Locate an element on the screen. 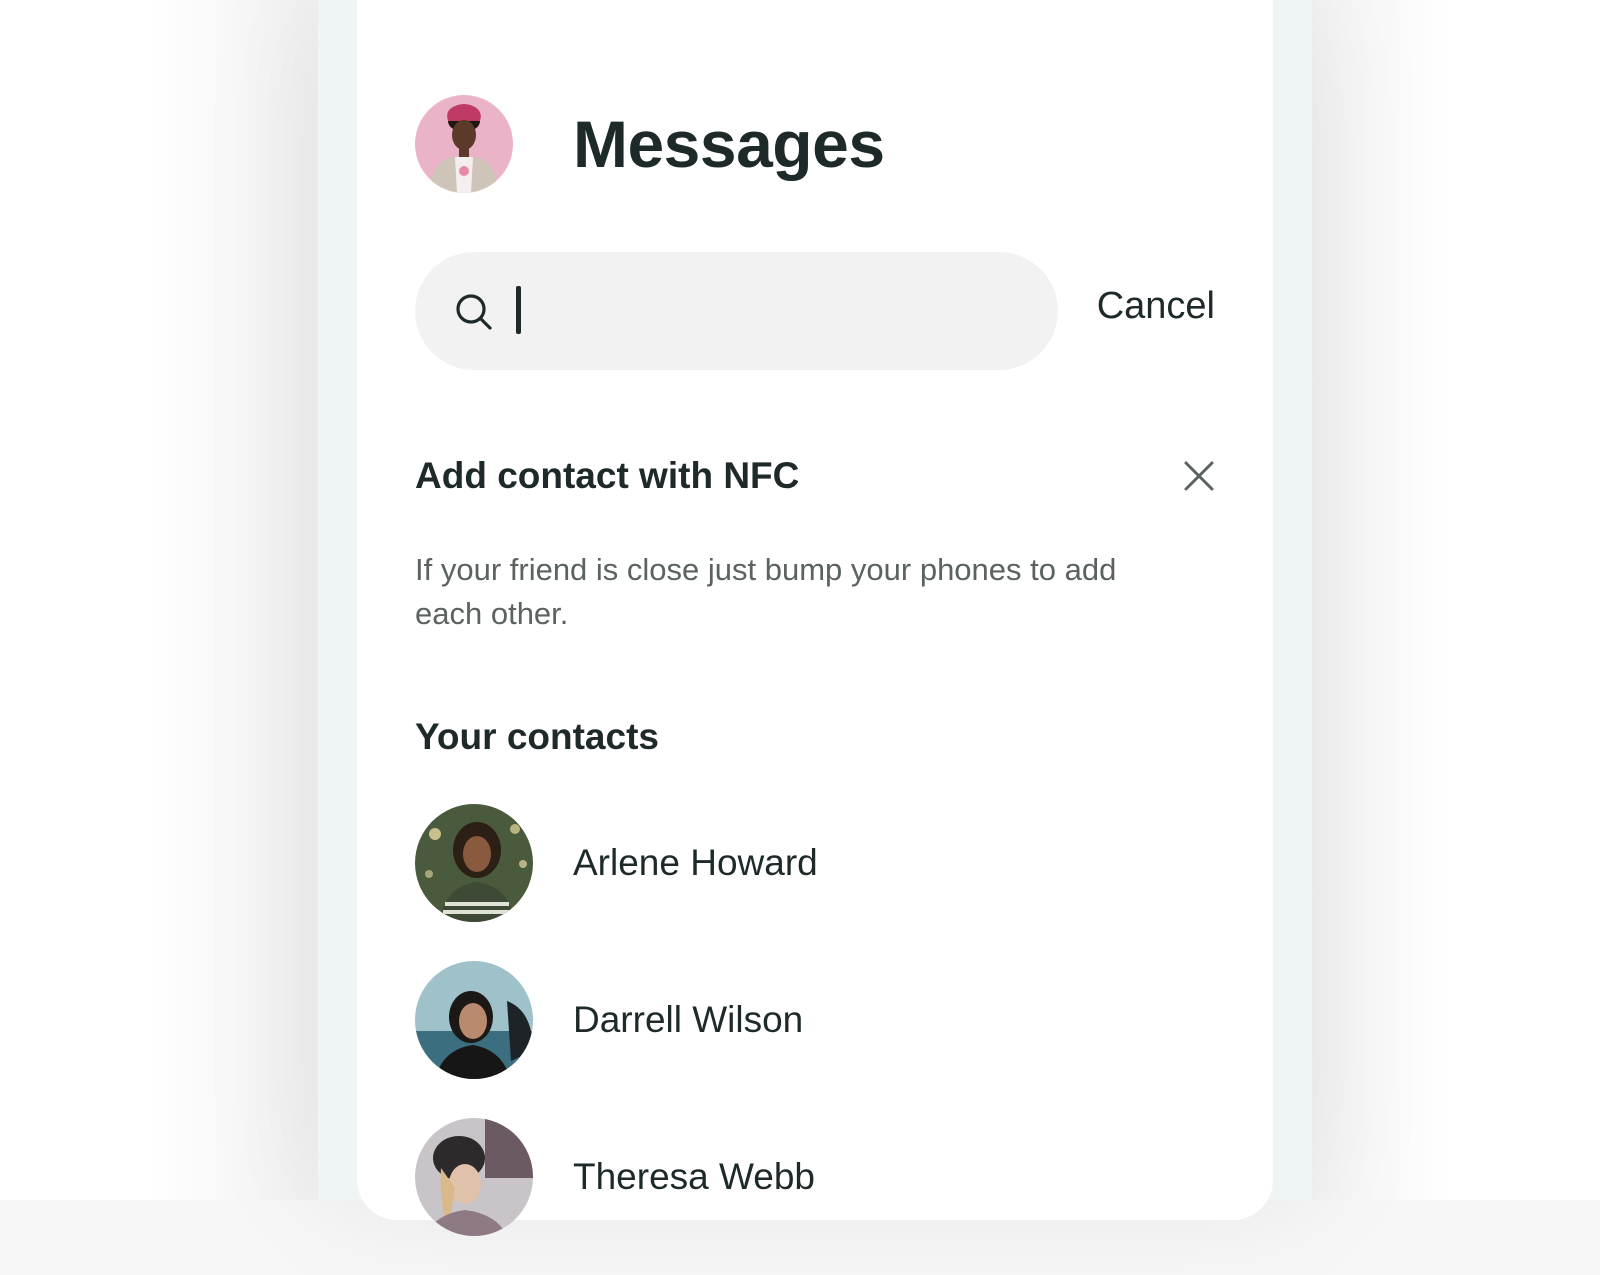 Image resolution: width=1600 pixels, height=1275 pixels. text-caret is located at coordinates (518, 310).